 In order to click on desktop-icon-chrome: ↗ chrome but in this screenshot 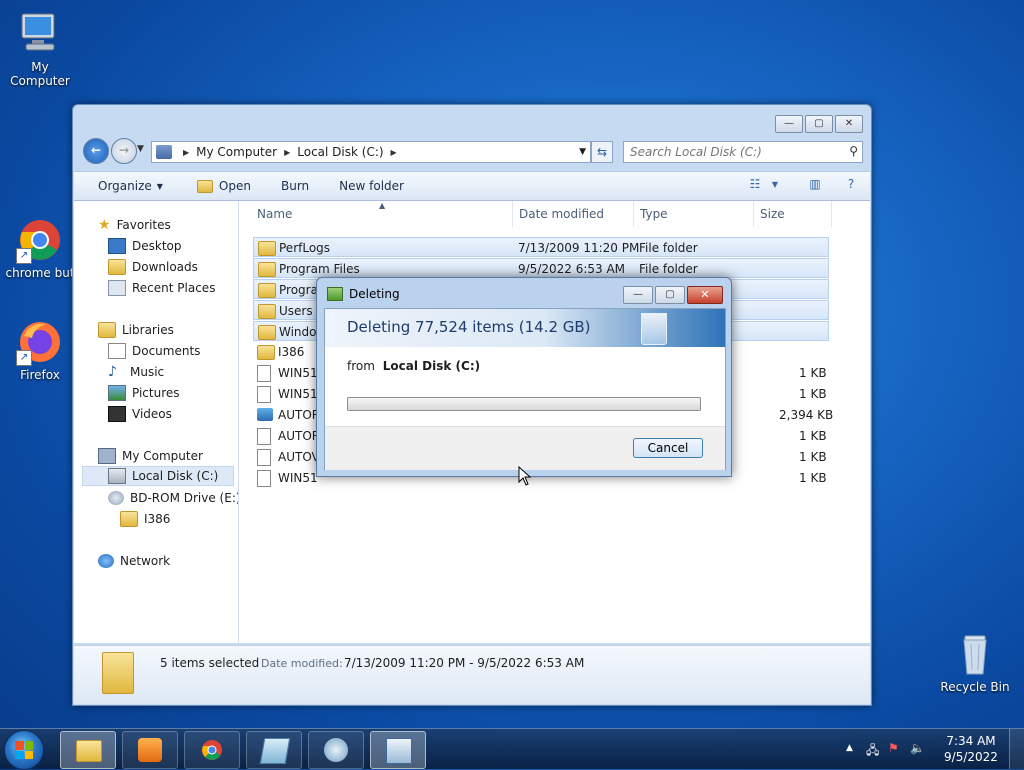, I will do `click(40, 248)`.